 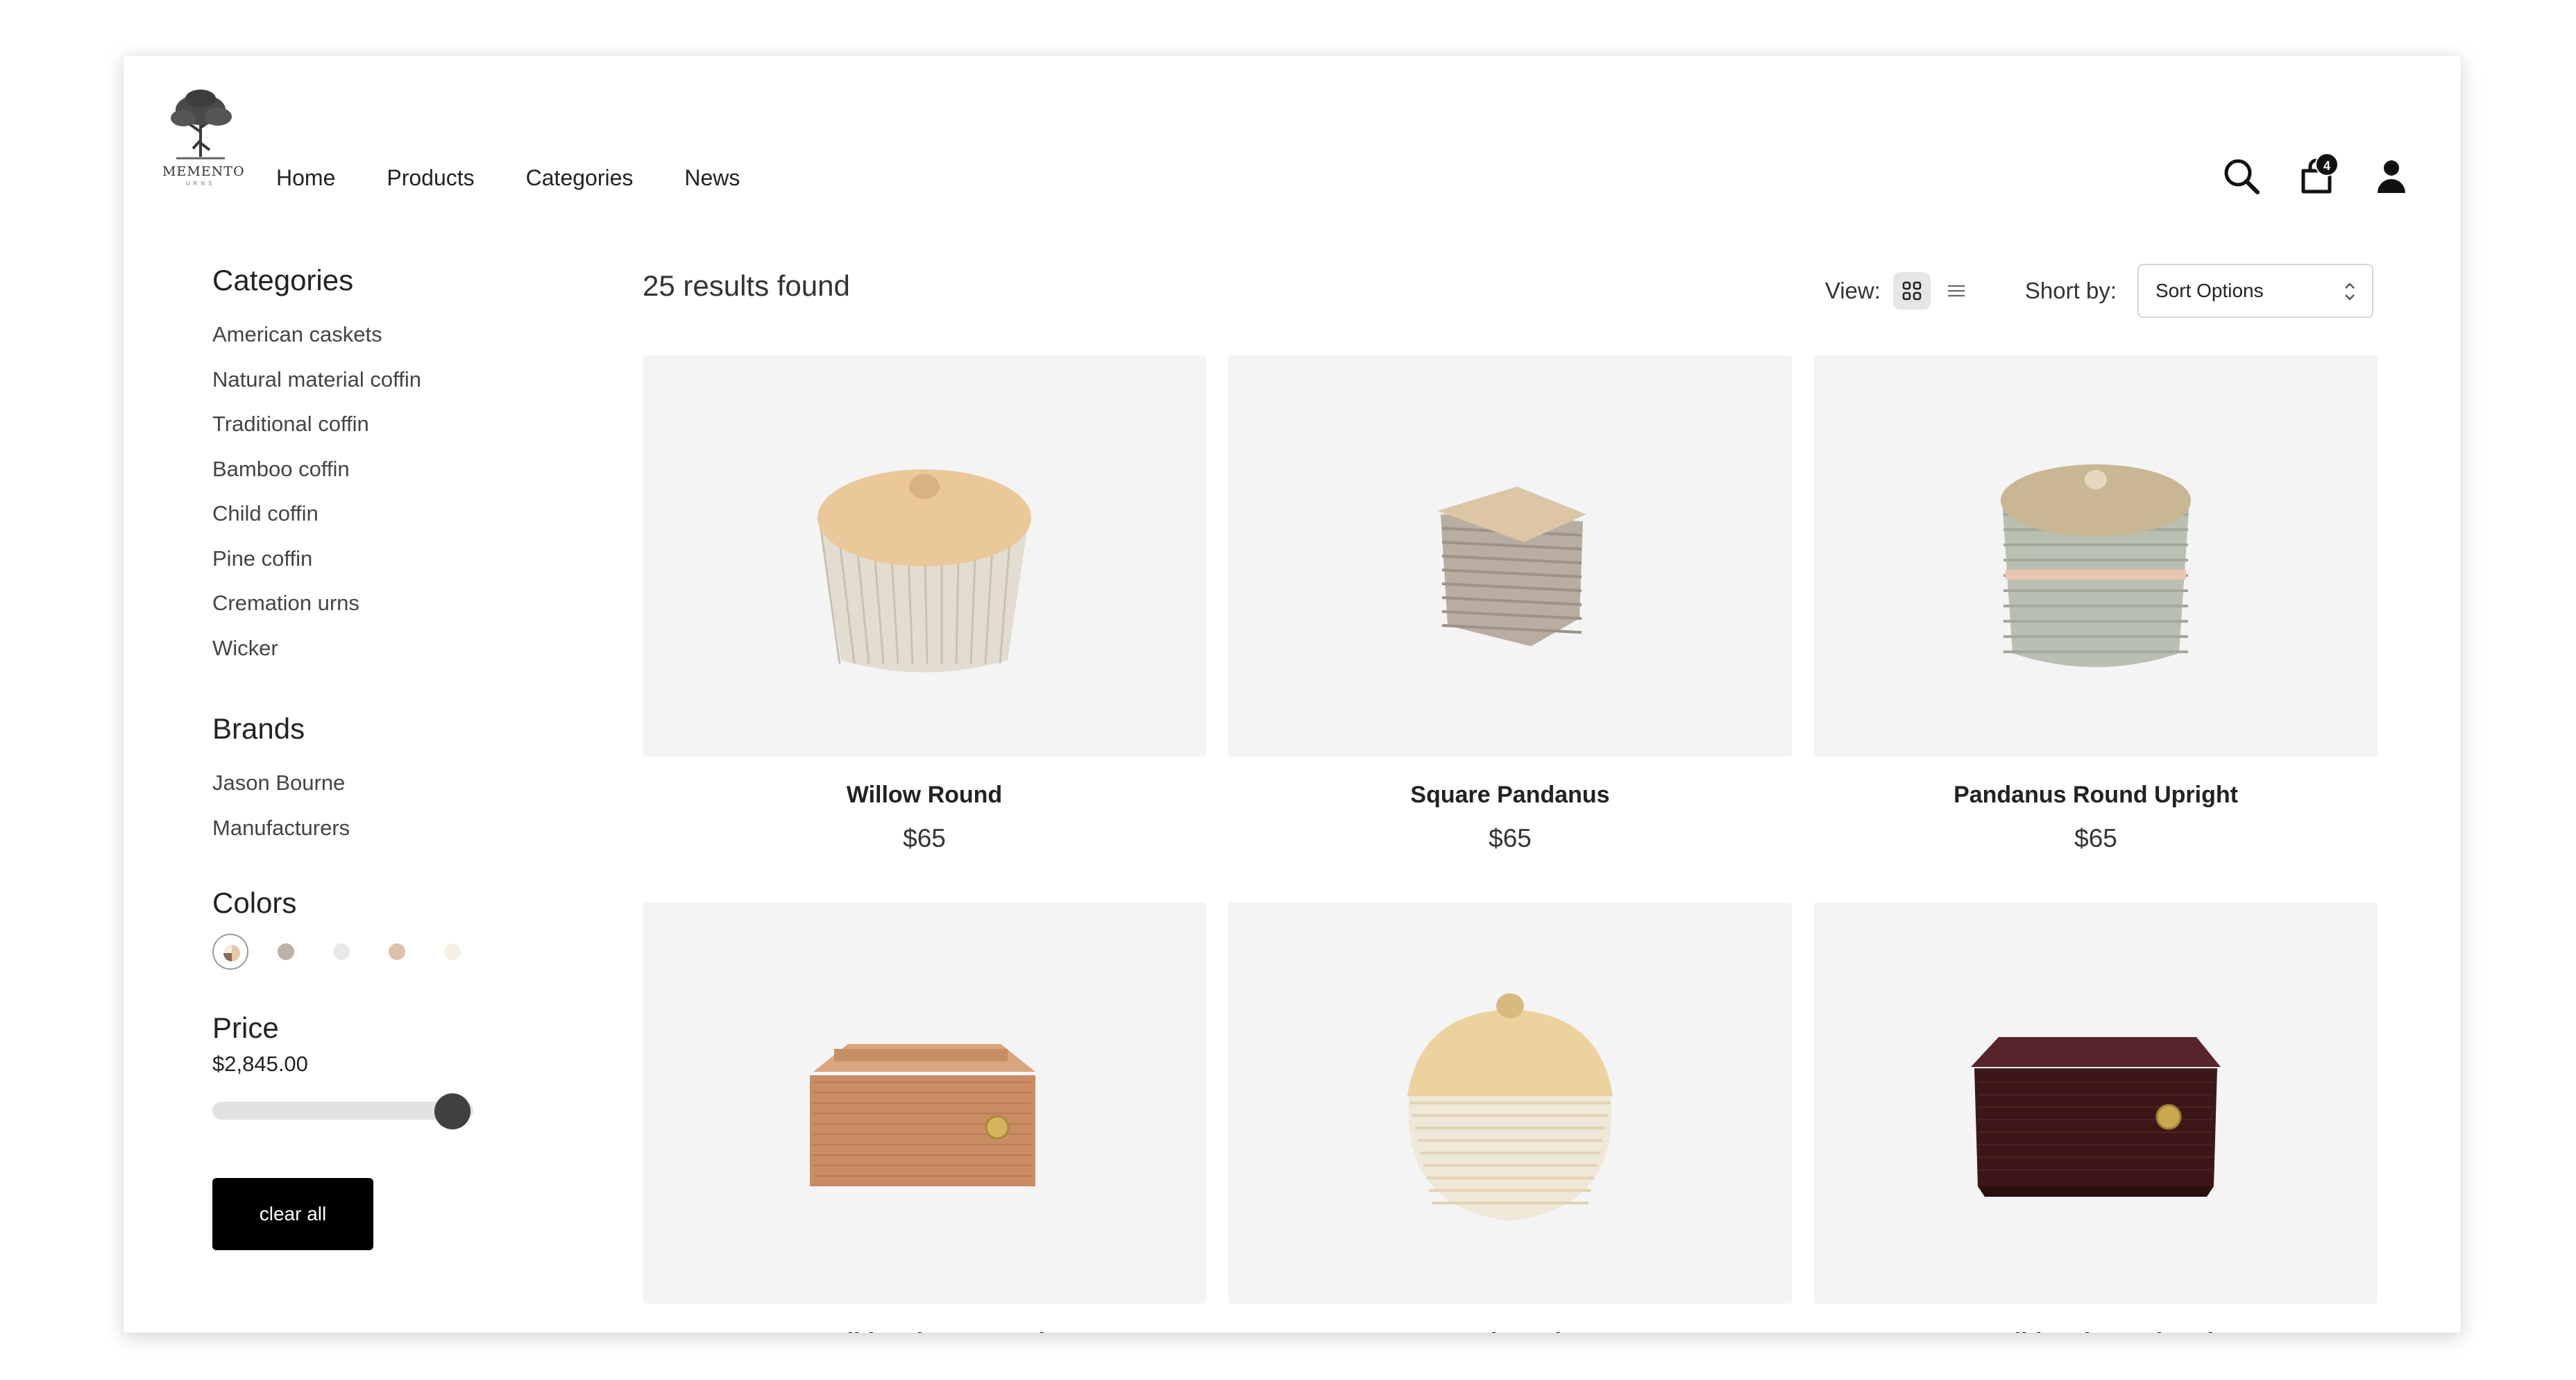 What do you see at coordinates (925, 795) in the screenshot?
I see `product-name: Willow Round` at bounding box center [925, 795].